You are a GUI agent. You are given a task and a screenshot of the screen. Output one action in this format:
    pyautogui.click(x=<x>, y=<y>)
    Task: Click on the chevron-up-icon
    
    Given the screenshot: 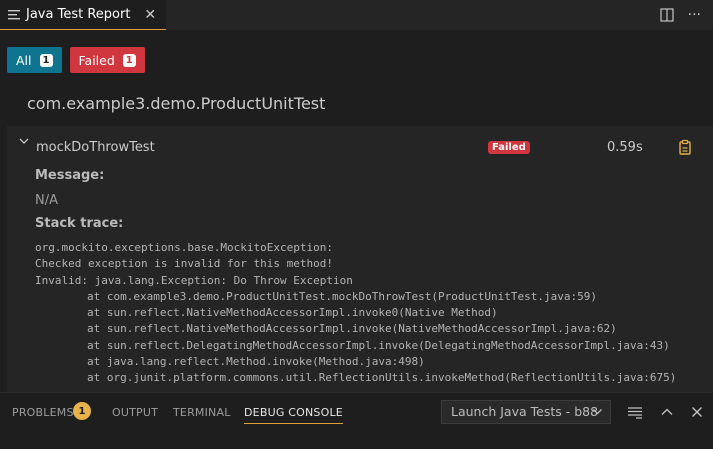 What is the action you would take?
    pyautogui.click(x=667, y=412)
    